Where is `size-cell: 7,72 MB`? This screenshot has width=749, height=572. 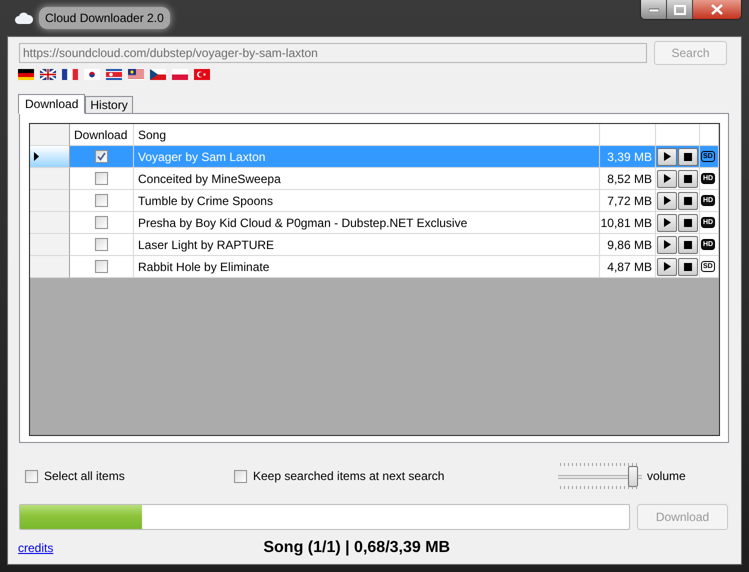
size-cell: 7,72 MB is located at coordinates (628, 201).